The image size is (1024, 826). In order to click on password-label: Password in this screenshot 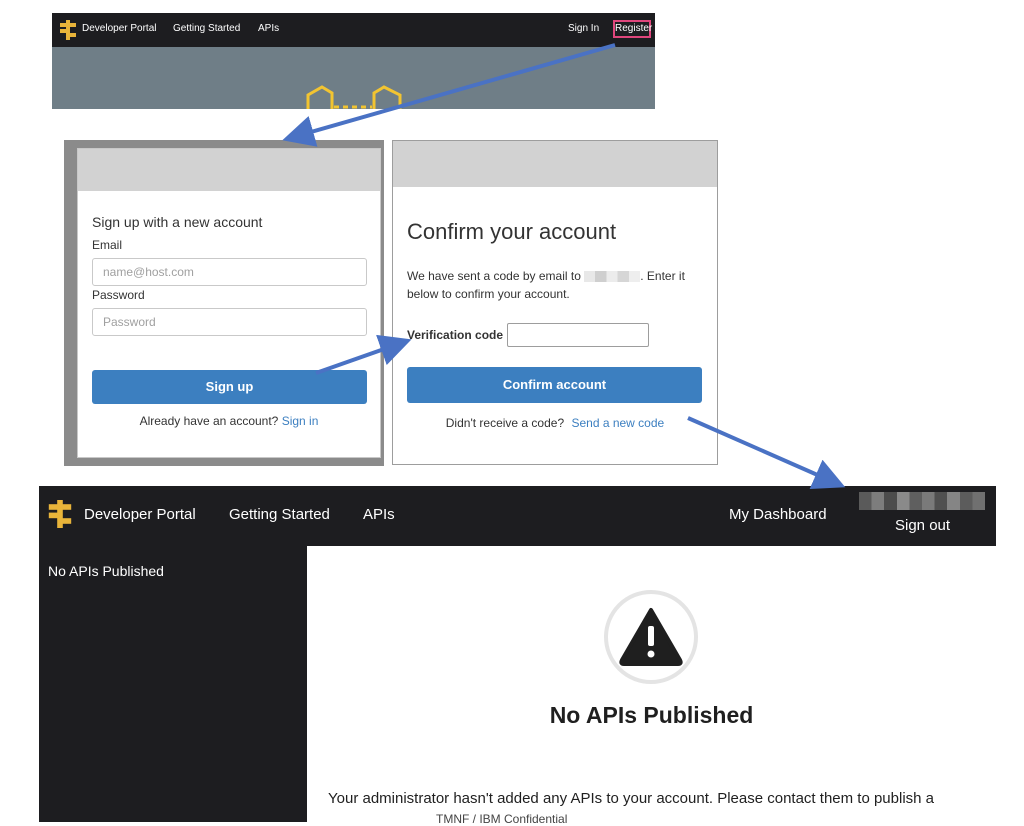, I will do `click(118, 295)`.